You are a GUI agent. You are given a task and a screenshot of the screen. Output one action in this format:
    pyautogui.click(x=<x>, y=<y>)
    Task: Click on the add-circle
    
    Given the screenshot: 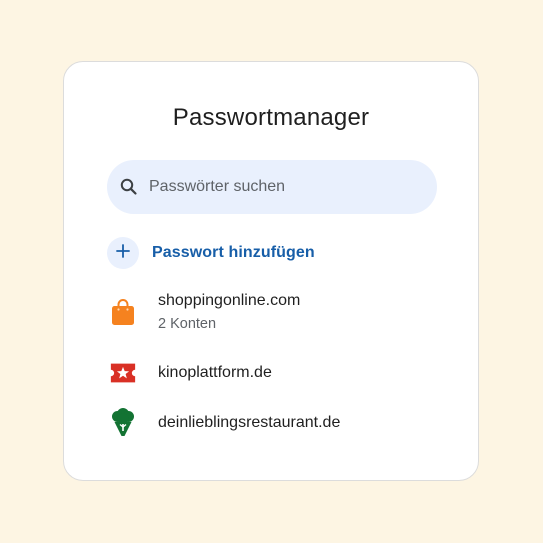 What is the action you would take?
    pyautogui.click(x=123, y=253)
    